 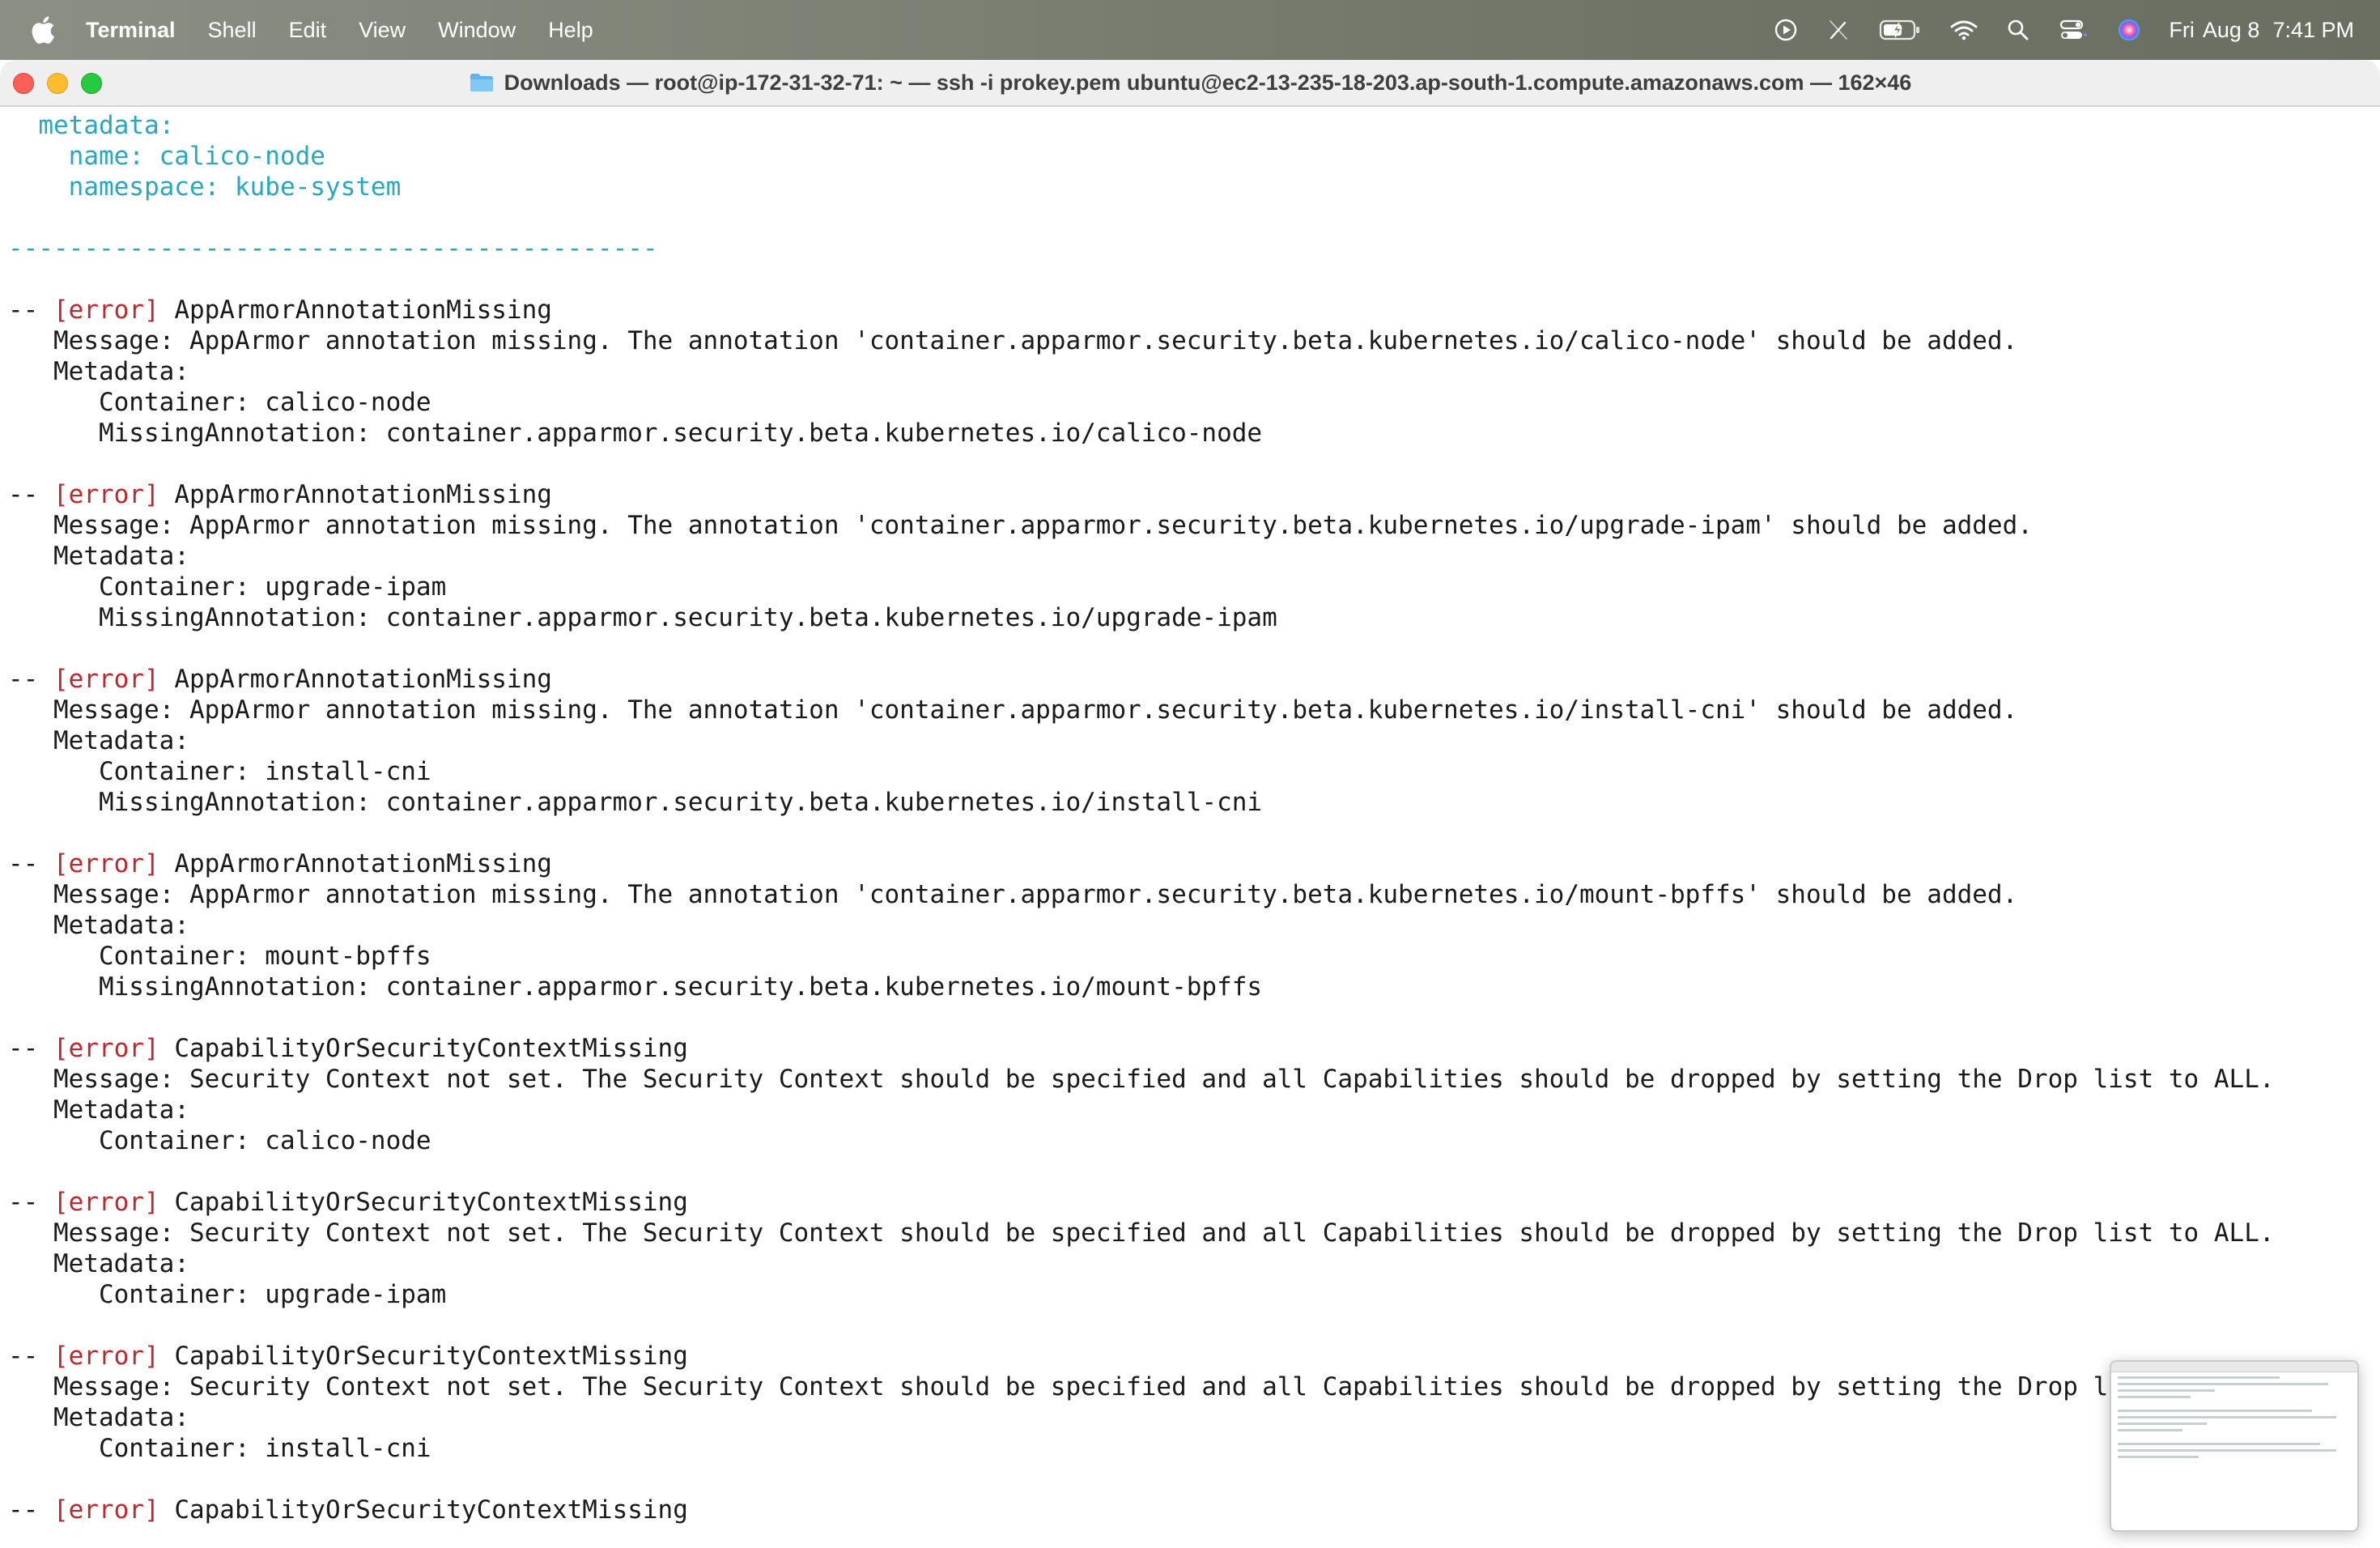 I want to click on terminal-line: Container: mount-bpffs, so click(x=1194, y=957).